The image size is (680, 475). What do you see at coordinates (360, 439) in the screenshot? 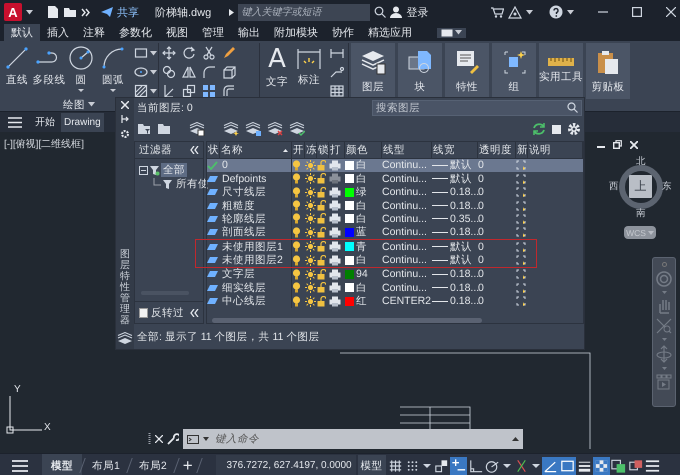
I see `command-field: 键入命令` at bounding box center [360, 439].